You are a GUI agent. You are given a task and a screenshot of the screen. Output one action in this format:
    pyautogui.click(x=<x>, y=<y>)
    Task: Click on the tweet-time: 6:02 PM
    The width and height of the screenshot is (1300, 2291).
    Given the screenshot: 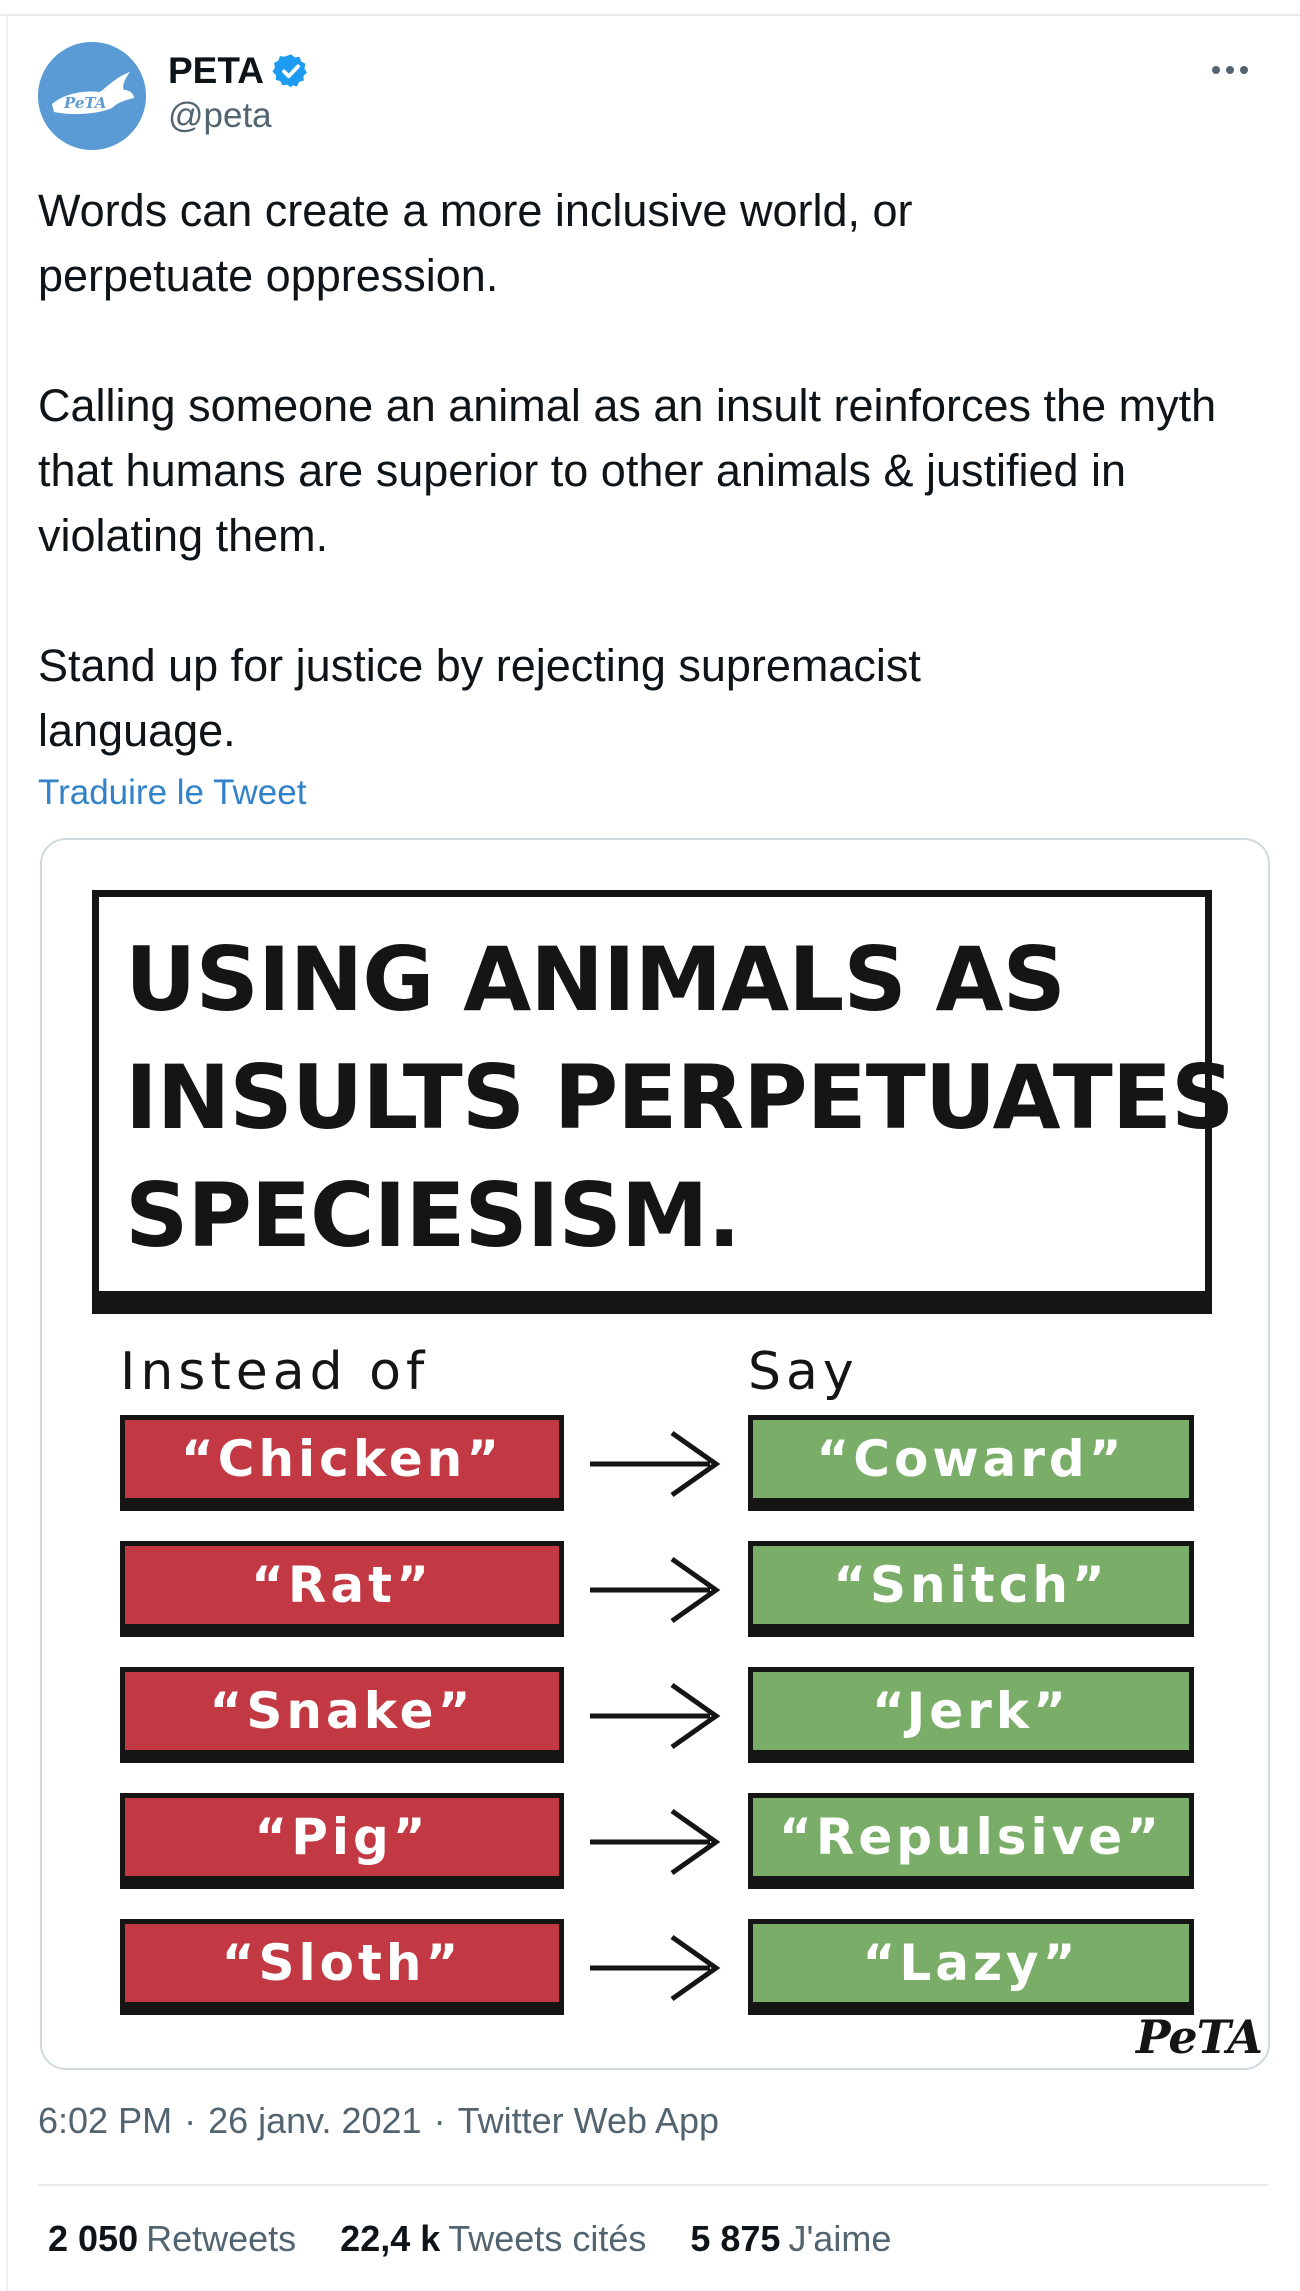 What is the action you would take?
    pyautogui.click(x=105, y=2120)
    